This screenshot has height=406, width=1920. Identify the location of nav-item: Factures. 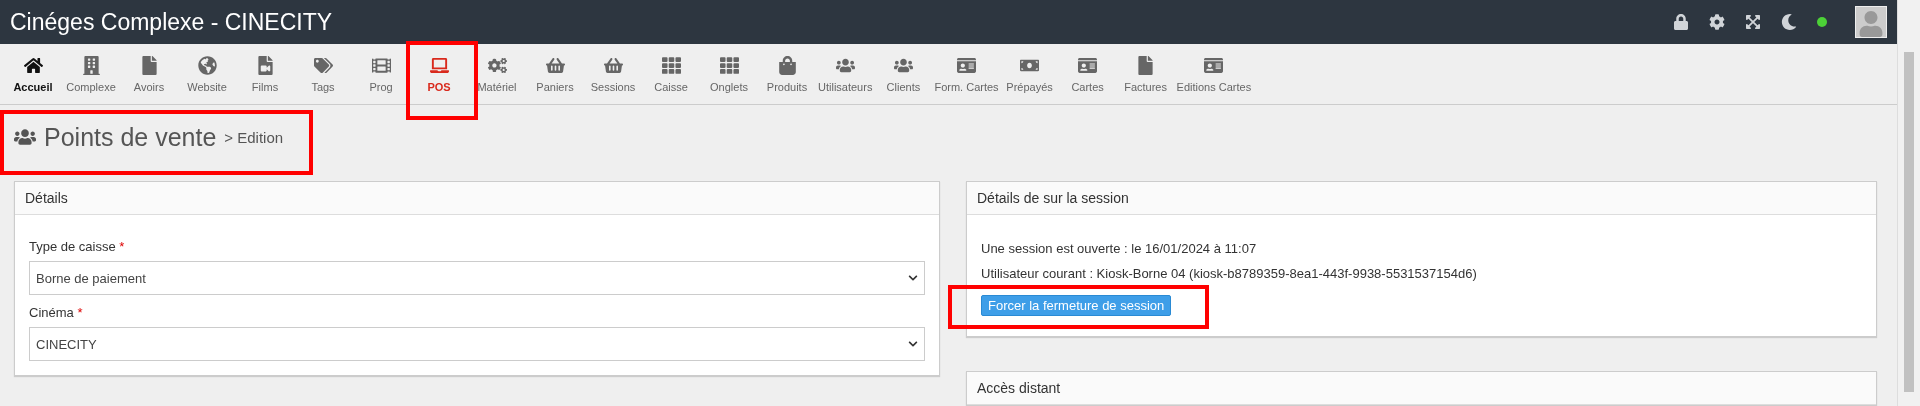
(1145, 74).